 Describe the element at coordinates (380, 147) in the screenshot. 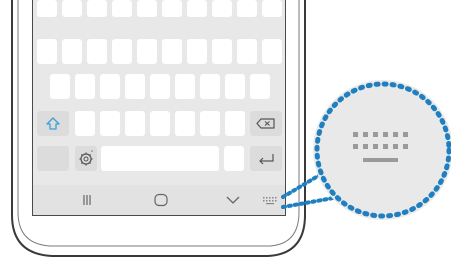

I see `keyboard-switch-icon` at that location.